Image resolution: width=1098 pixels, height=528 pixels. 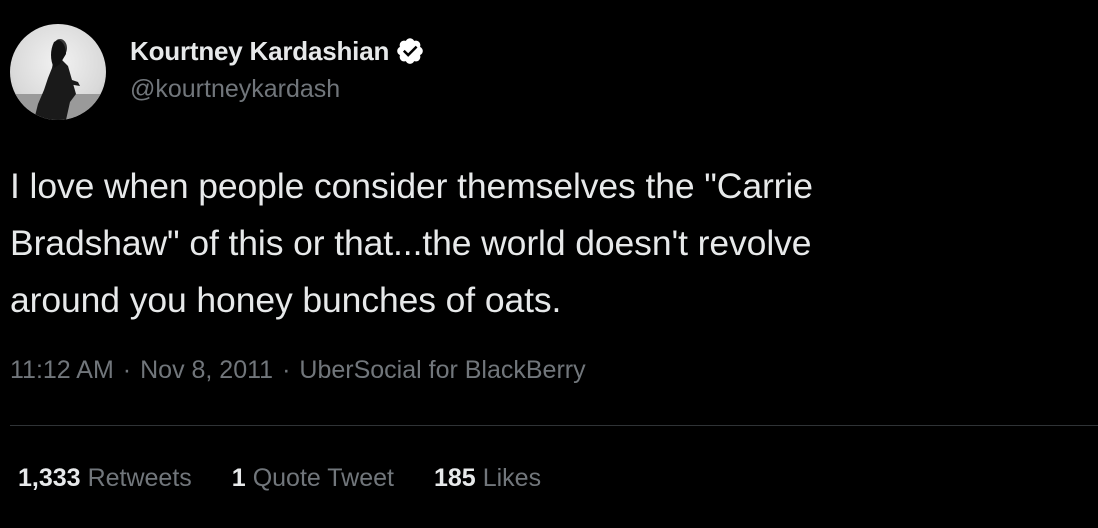 What do you see at coordinates (454, 478) in the screenshot?
I see `likes-count: 185` at bounding box center [454, 478].